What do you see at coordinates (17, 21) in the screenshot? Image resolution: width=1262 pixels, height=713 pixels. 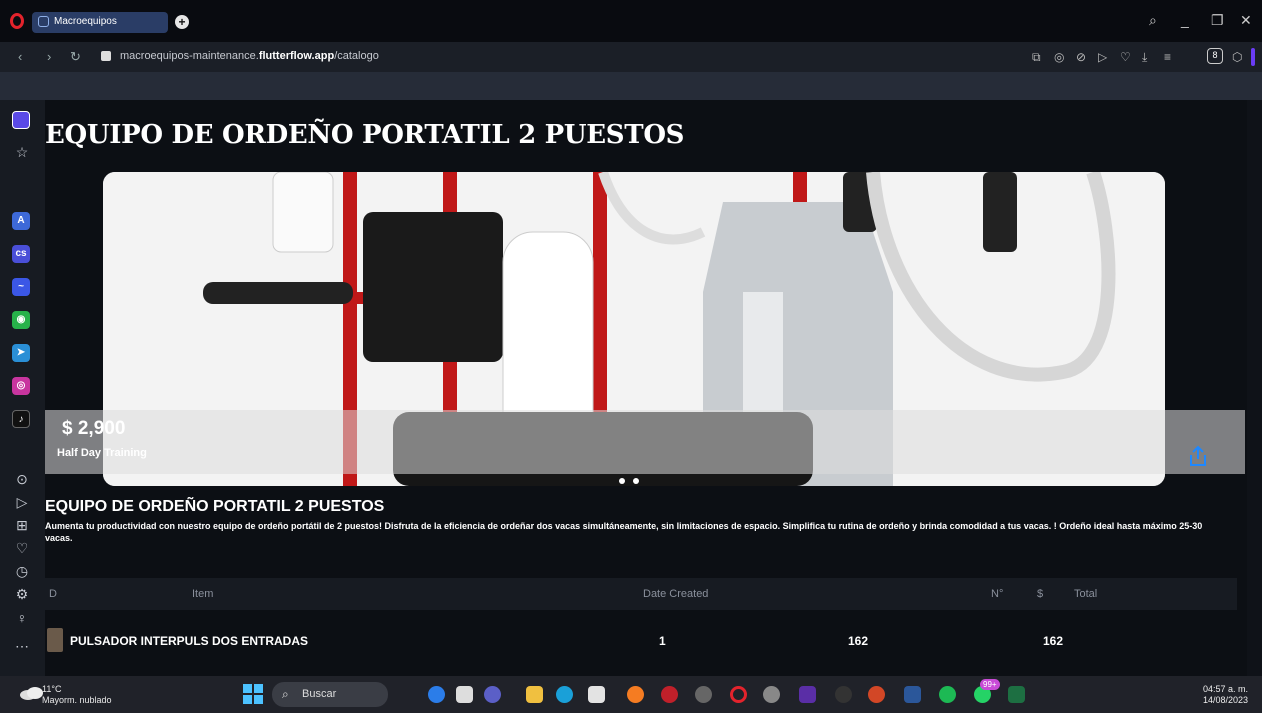 I see `opera-logo-icon` at bounding box center [17, 21].